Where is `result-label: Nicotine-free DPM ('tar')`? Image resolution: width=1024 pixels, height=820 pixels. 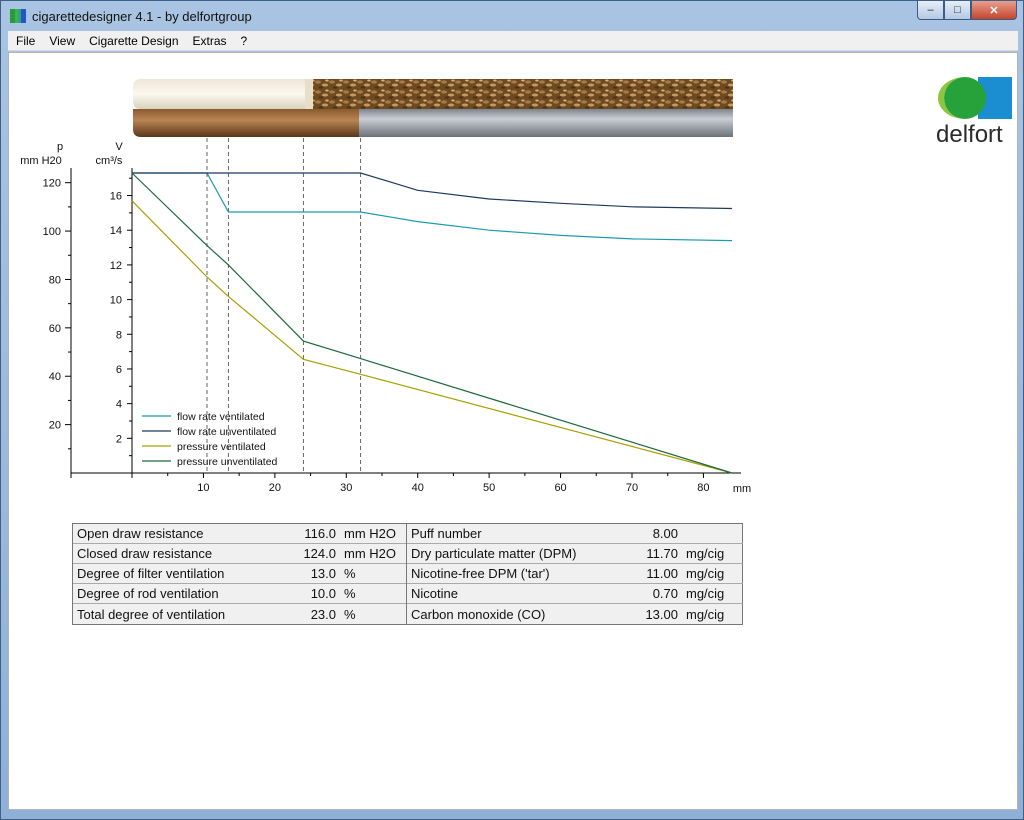 result-label: Nicotine-free DPM ('tar') is located at coordinates (480, 573).